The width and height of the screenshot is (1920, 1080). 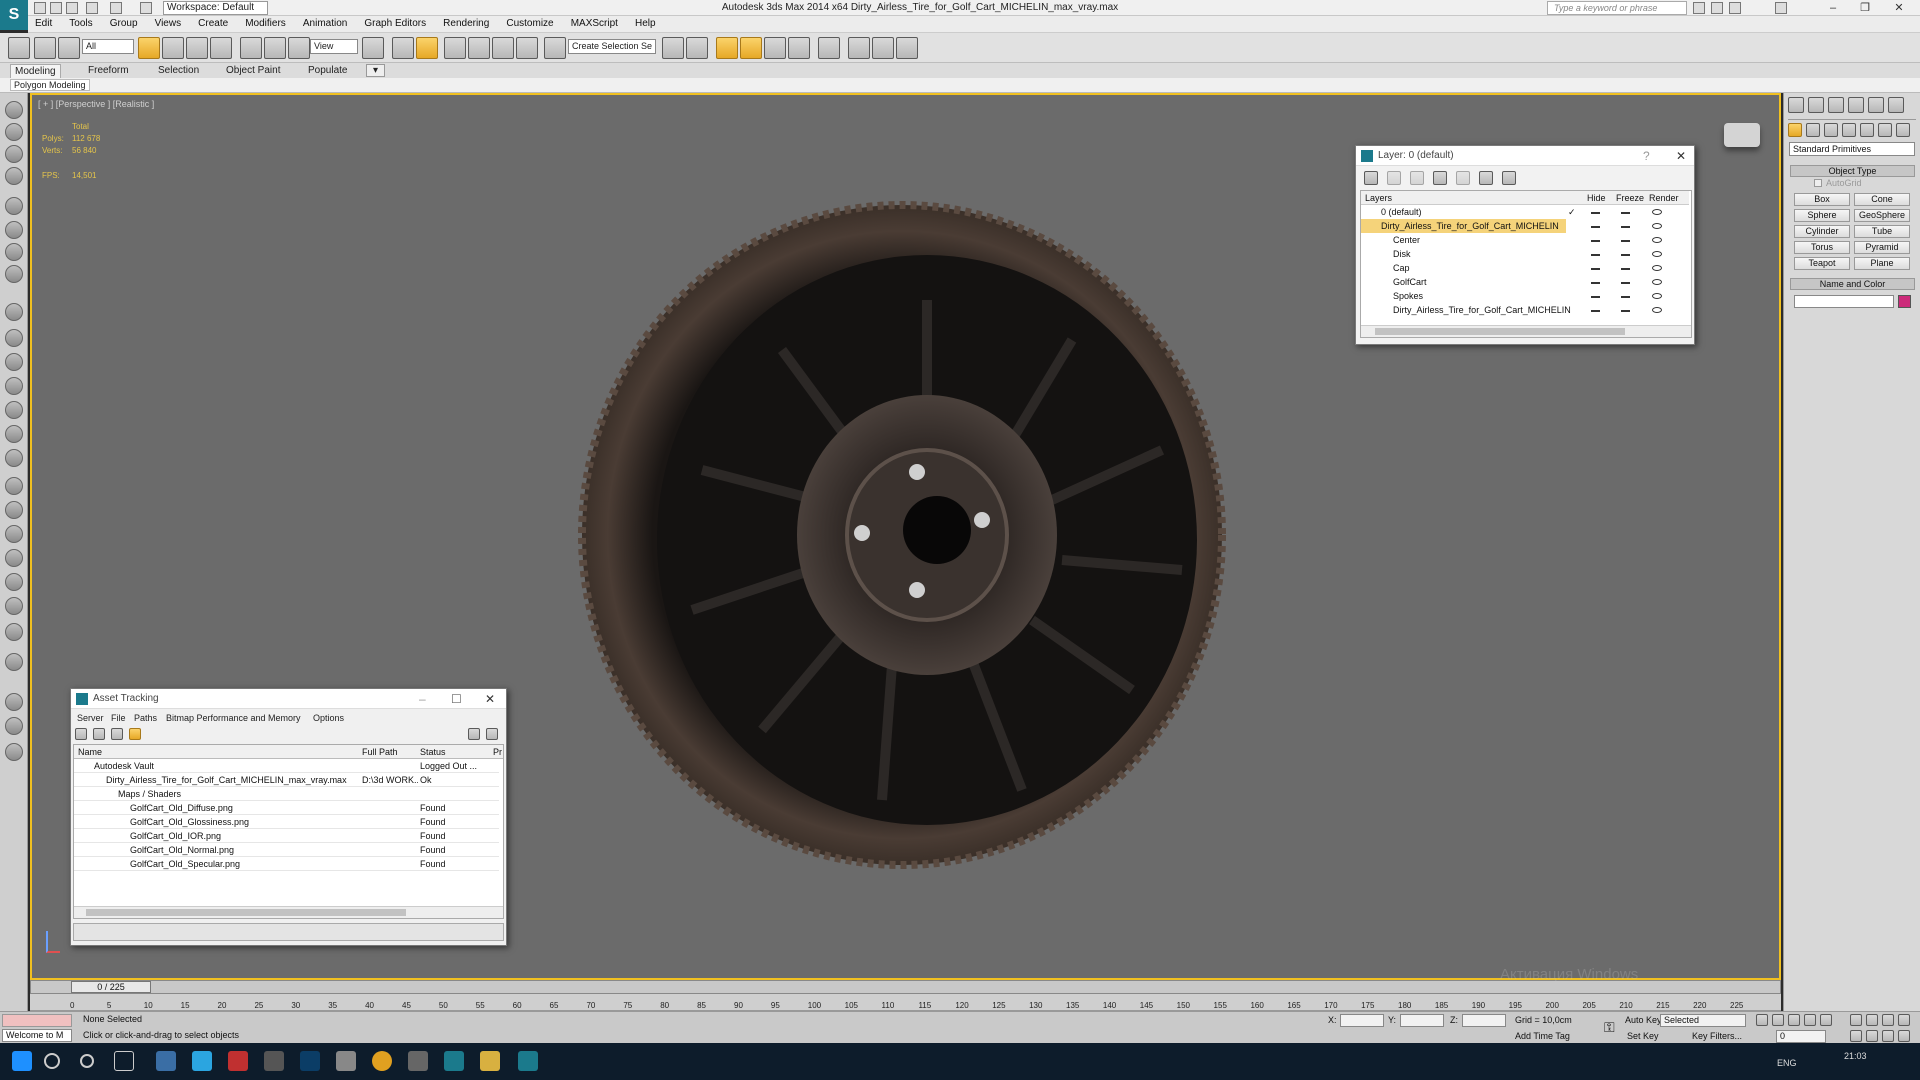 I want to click on table-row: GolfCart_Old_Normal.png Found, so click(x=286, y=850).